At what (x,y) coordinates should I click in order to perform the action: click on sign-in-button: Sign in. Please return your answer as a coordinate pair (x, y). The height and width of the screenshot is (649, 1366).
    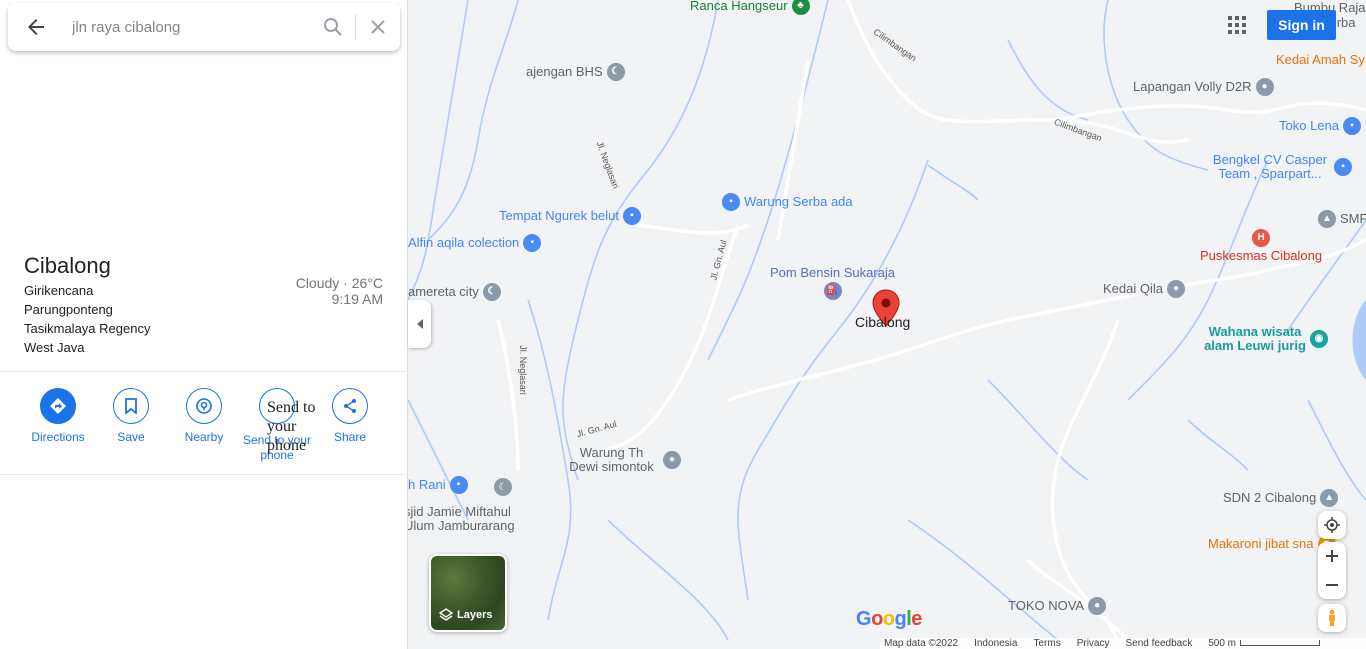
    Looking at the image, I should click on (1301, 25).